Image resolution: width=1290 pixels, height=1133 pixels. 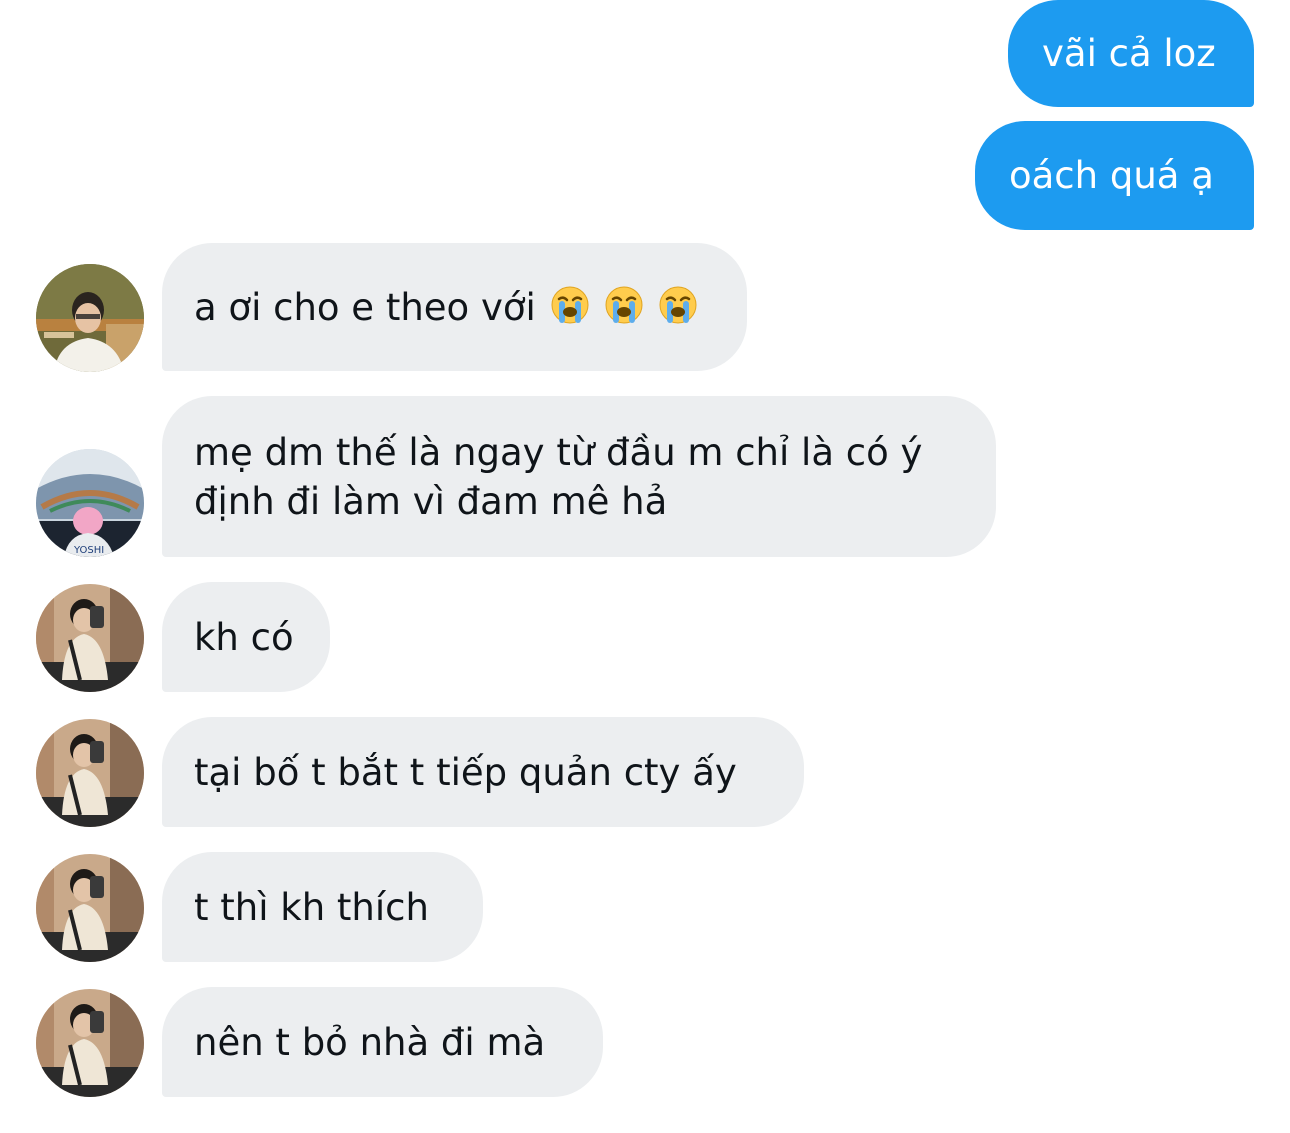 What do you see at coordinates (88, 550) in the screenshot?
I see `svg-text: YOSHI` at bounding box center [88, 550].